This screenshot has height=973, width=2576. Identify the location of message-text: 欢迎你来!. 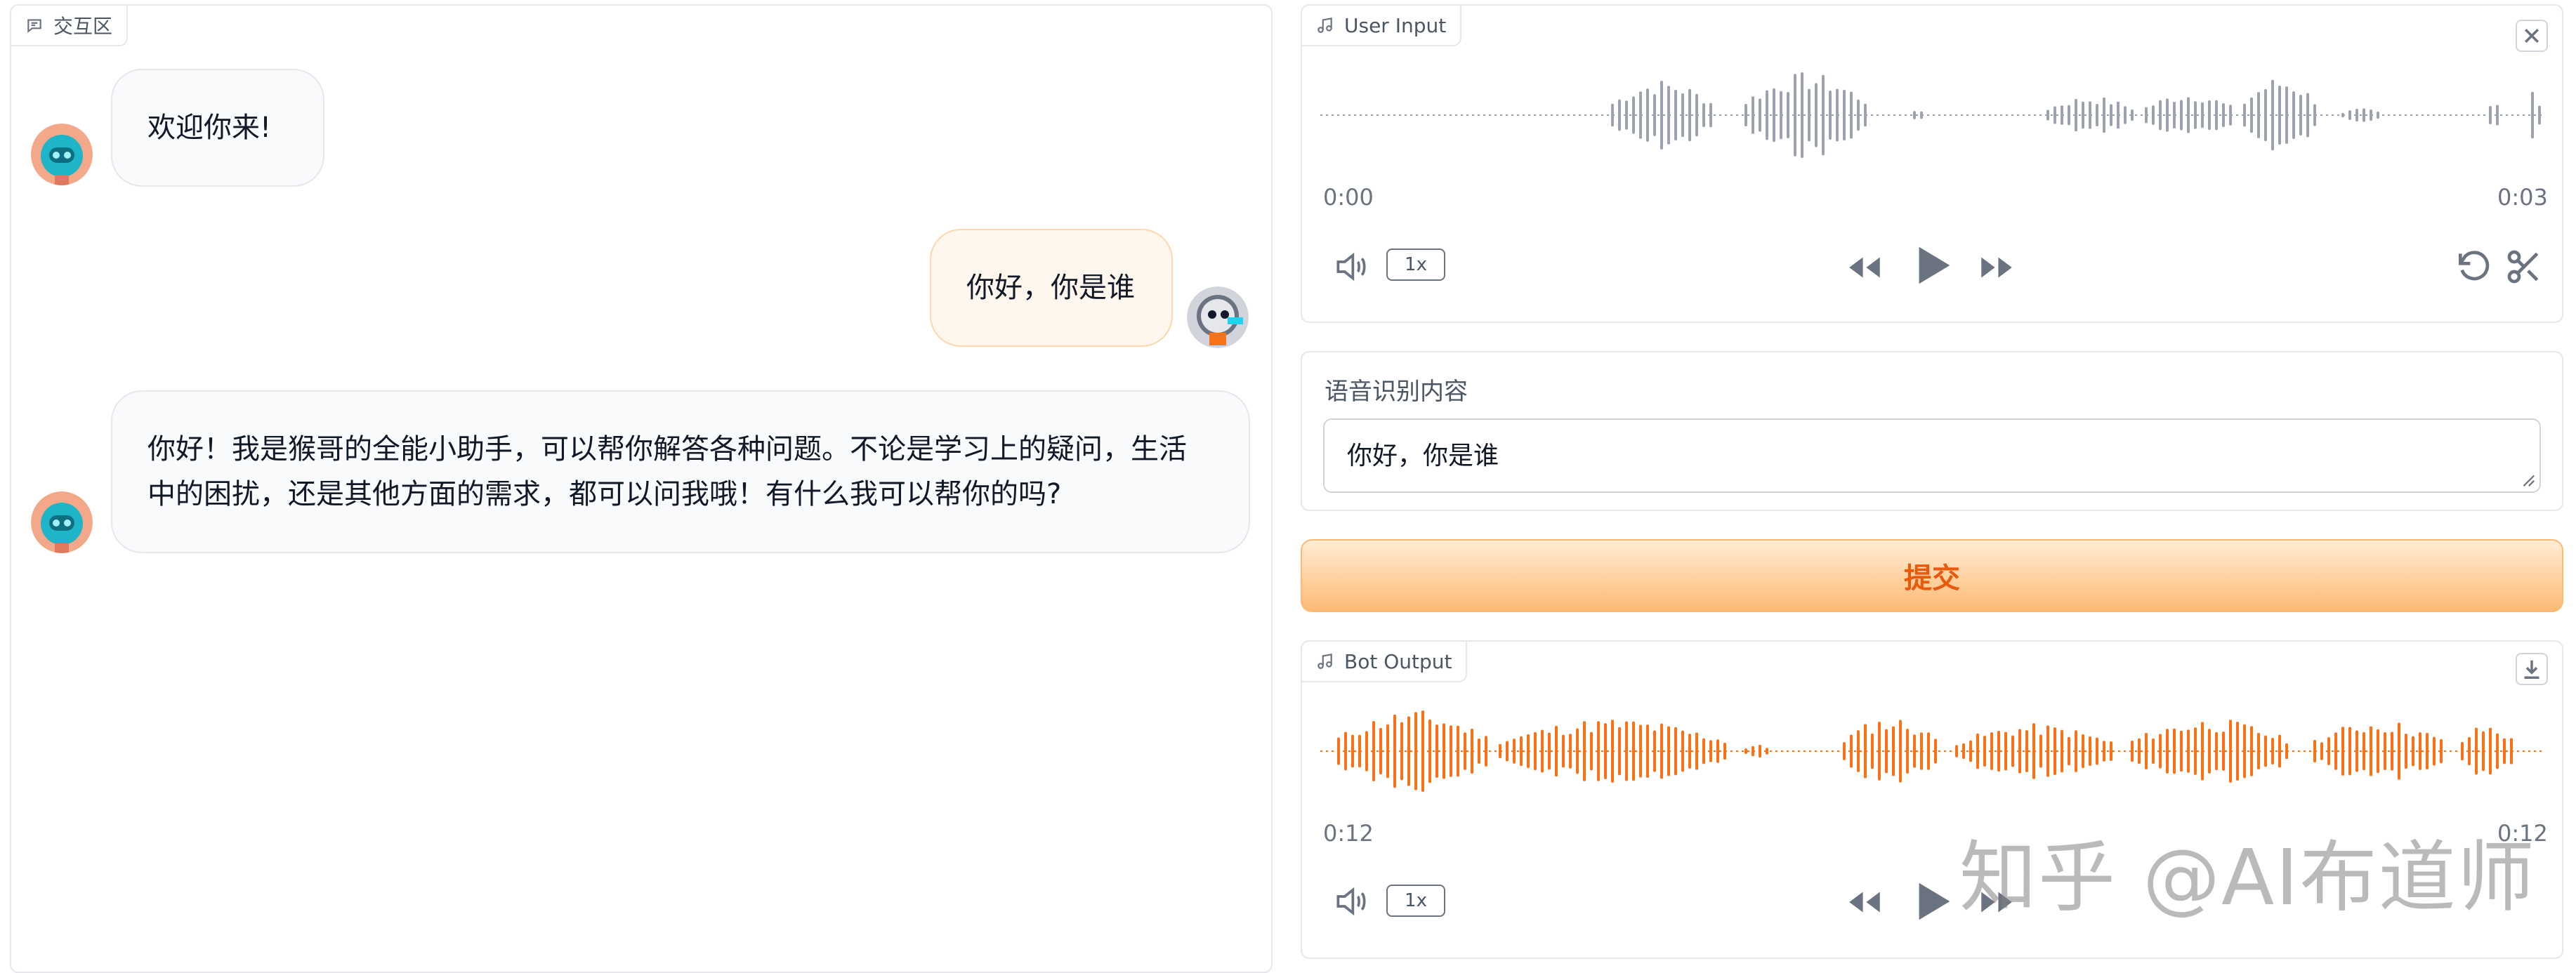
(209, 128).